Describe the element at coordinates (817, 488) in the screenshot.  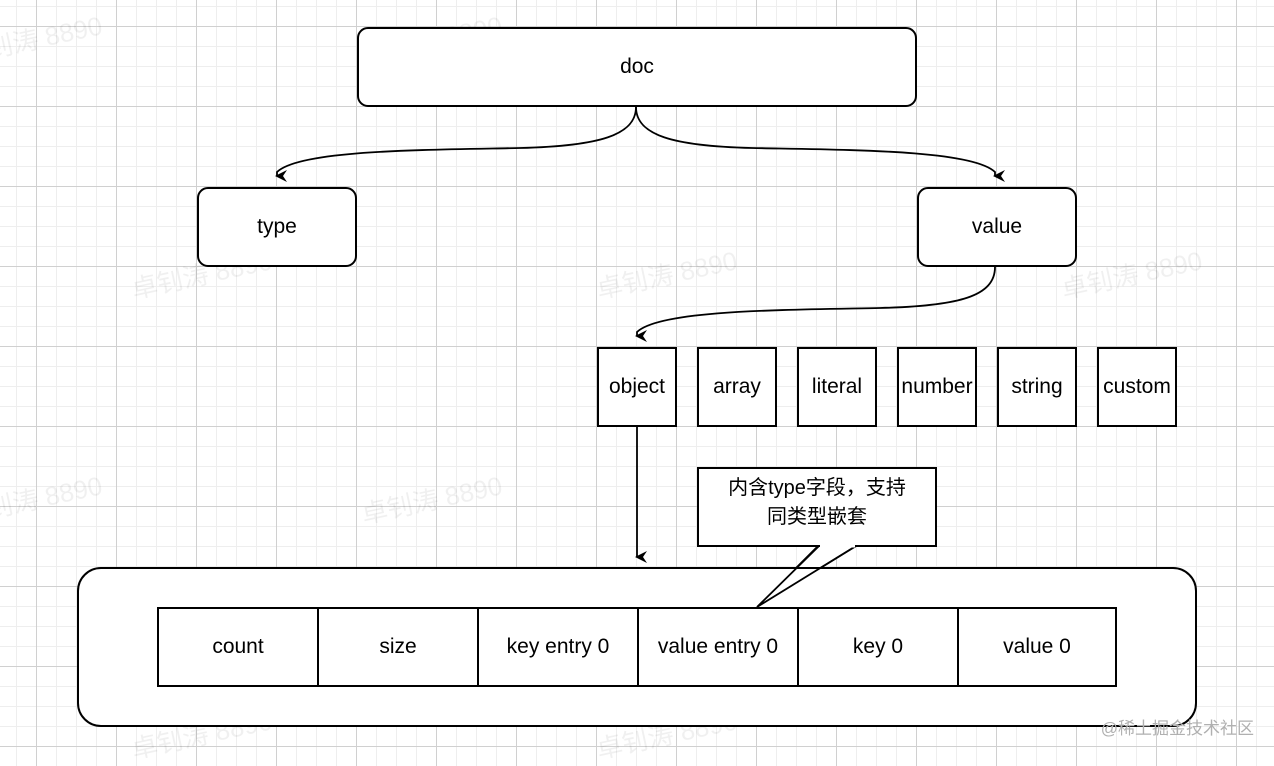
I see `callout-line-1: 内含type字段，支持` at that location.